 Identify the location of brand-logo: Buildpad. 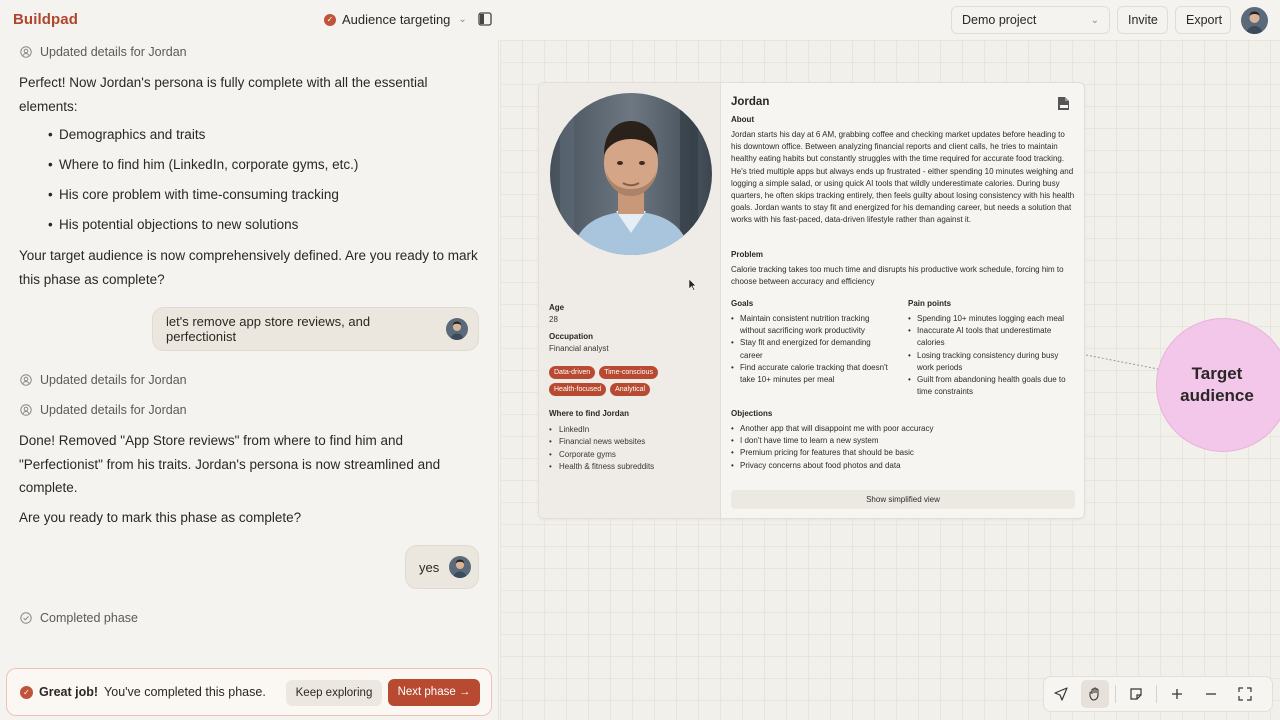
(45, 19).